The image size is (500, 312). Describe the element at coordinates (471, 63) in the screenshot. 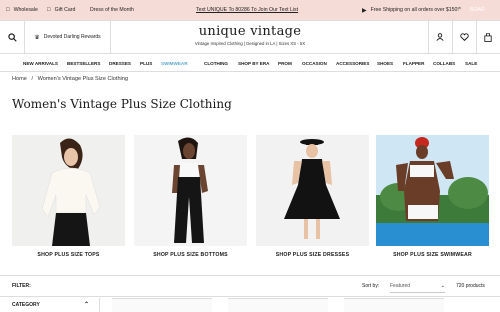

I see `nav-item-sale: SALE` at that location.